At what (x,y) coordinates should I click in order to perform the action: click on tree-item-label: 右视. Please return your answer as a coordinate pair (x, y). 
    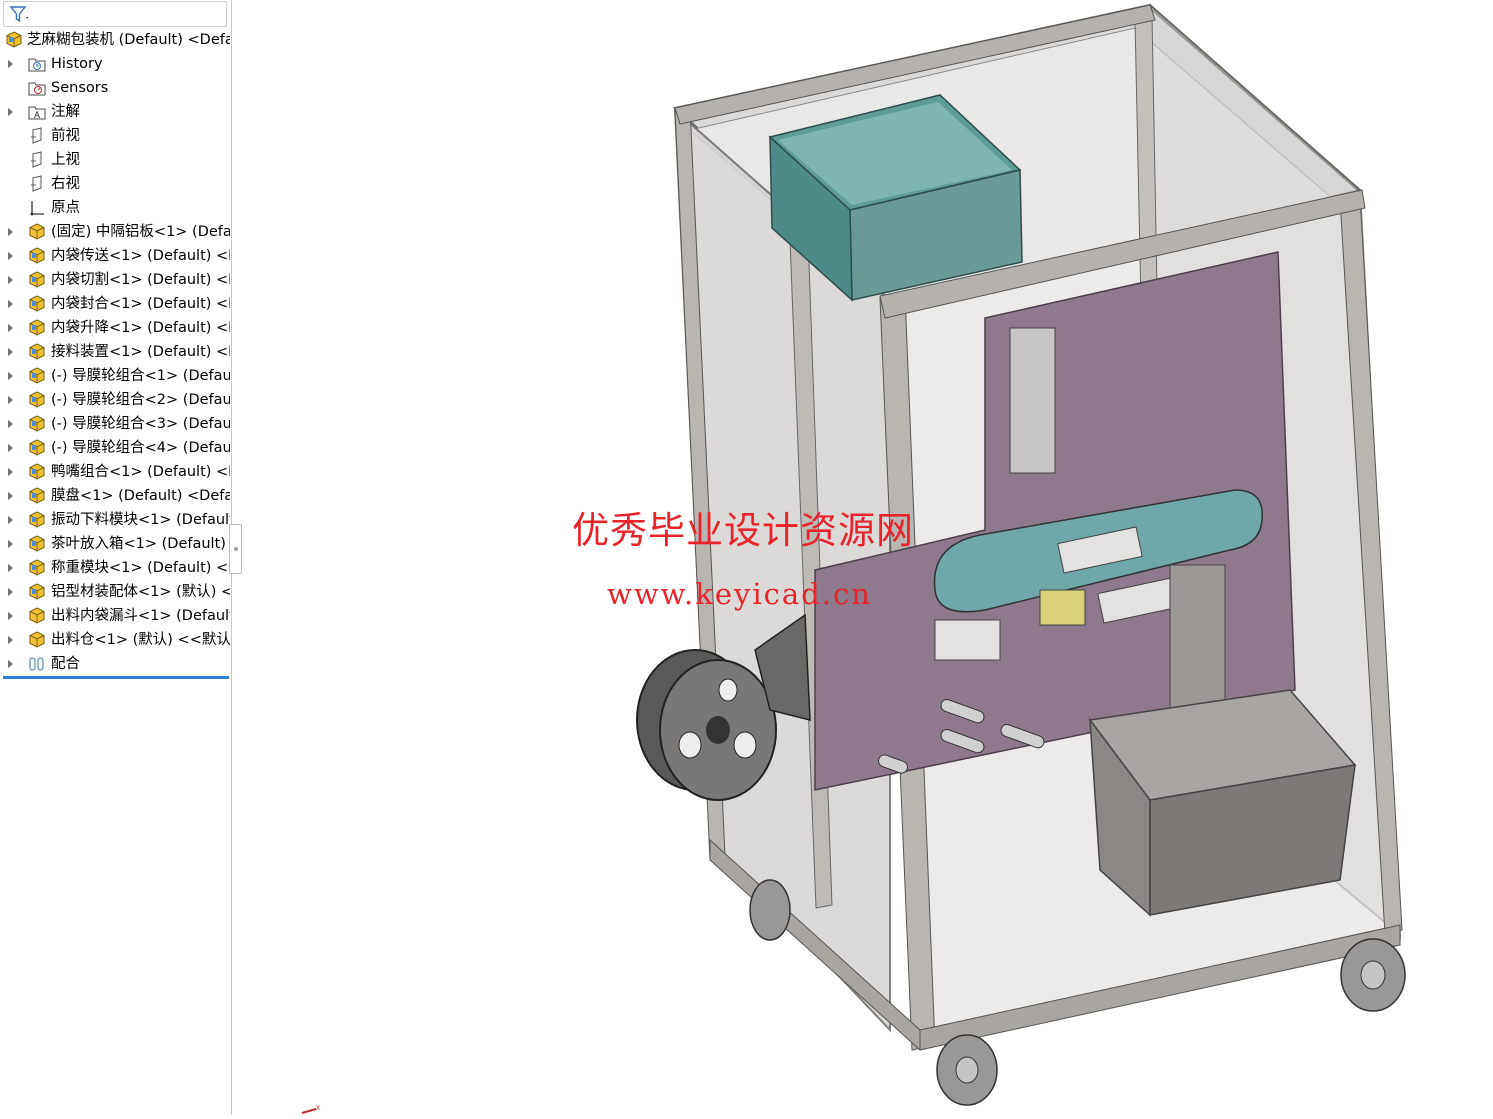
    Looking at the image, I should click on (65, 184).